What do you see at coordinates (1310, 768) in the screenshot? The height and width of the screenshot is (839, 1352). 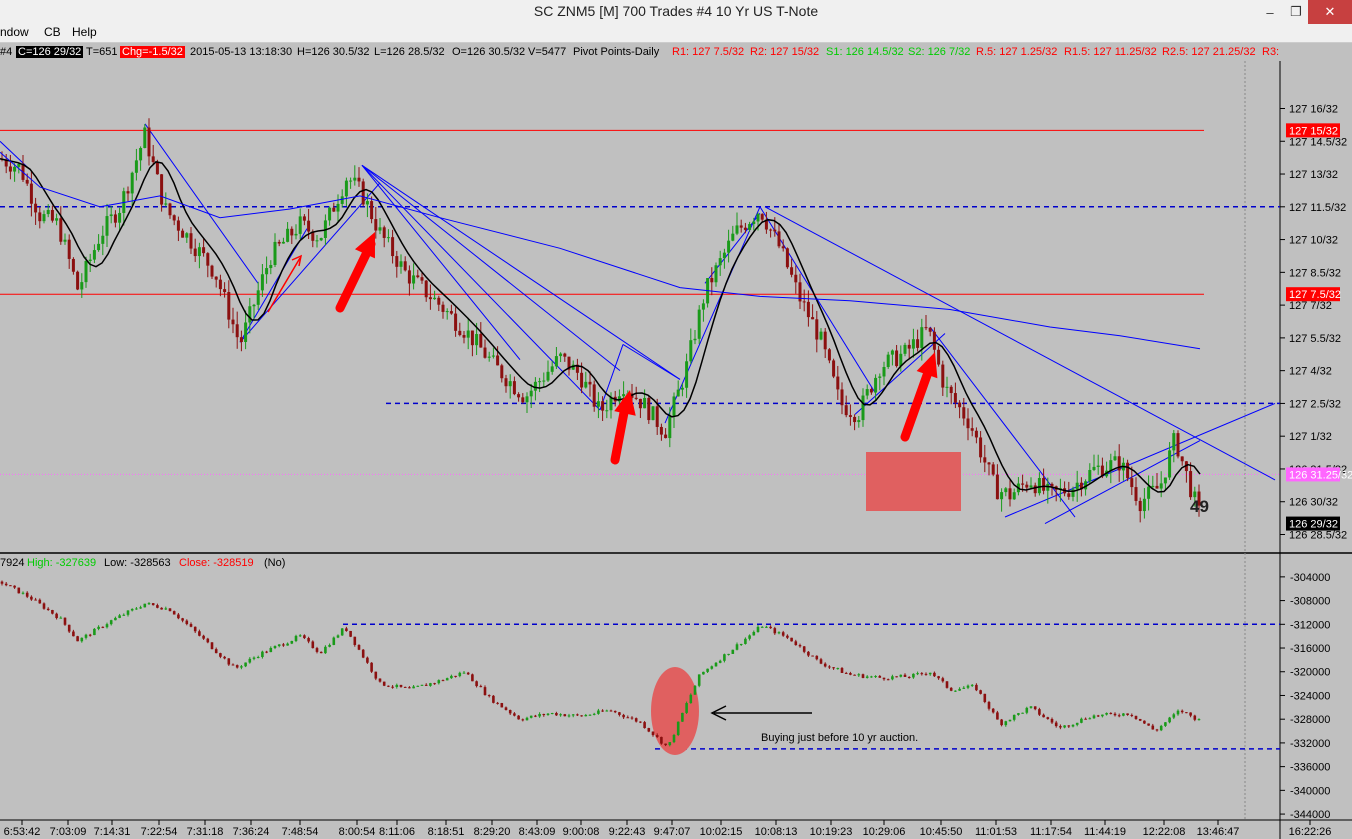 I see `delta-tick-label: -336000` at bounding box center [1310, 768].